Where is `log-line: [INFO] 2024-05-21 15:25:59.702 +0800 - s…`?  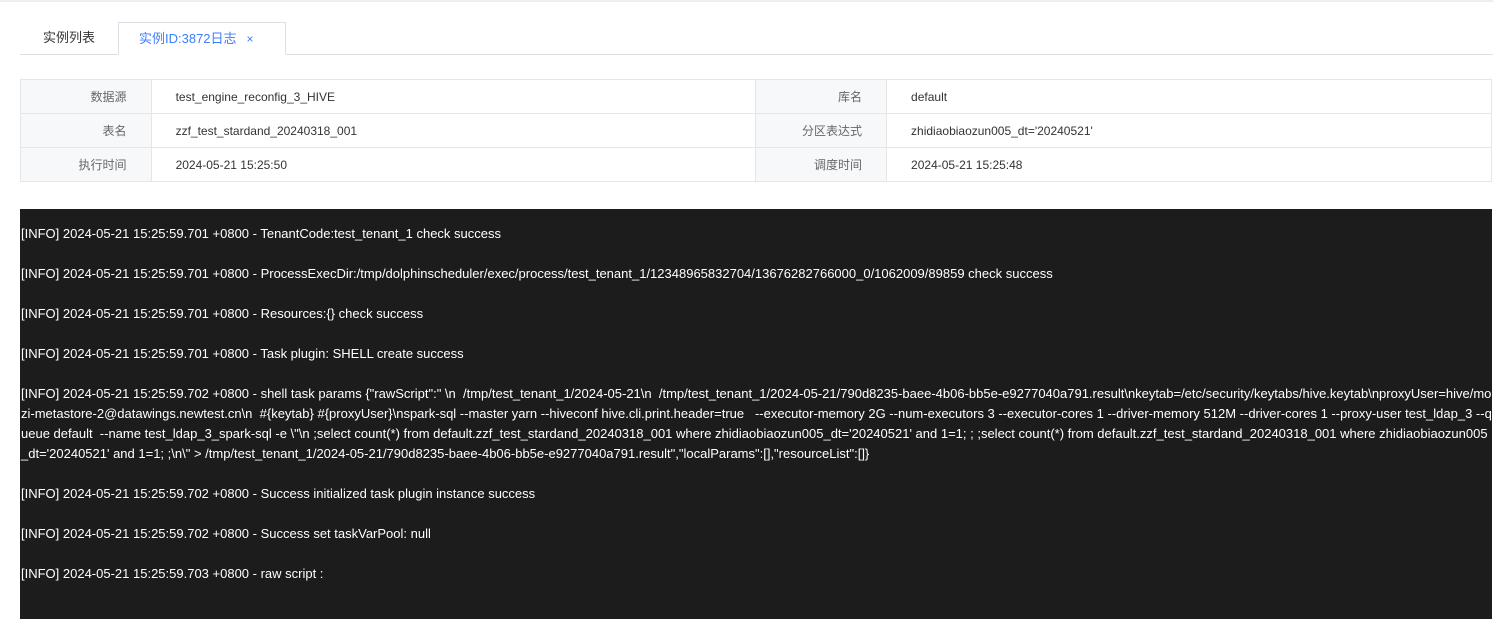
log-line: [INFO] 2024-05-21 15:25:59.702 +0800 - s… is located at coordinates (756, 423).